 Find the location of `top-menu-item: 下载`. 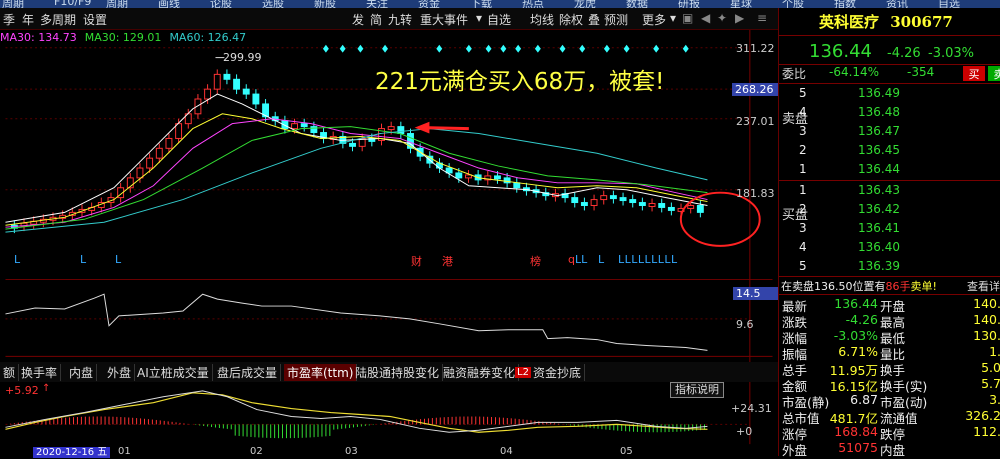

top-menu-item: 下载 is located at coordinates (481, 4).